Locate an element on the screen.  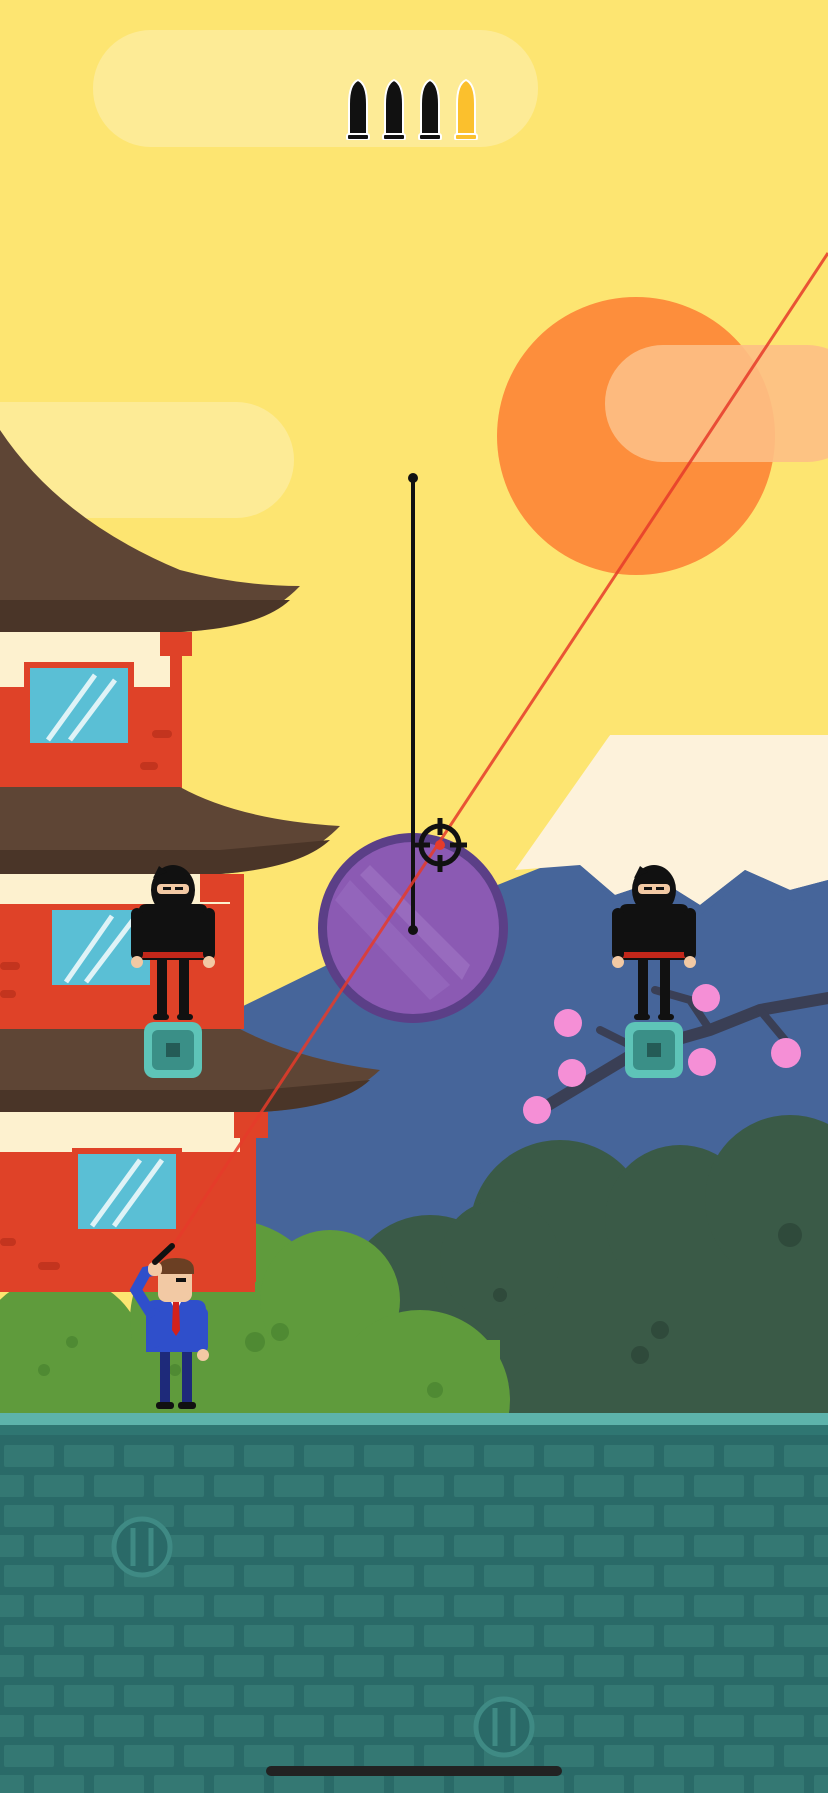
ammo-counter is located at coordinates (412, 111).